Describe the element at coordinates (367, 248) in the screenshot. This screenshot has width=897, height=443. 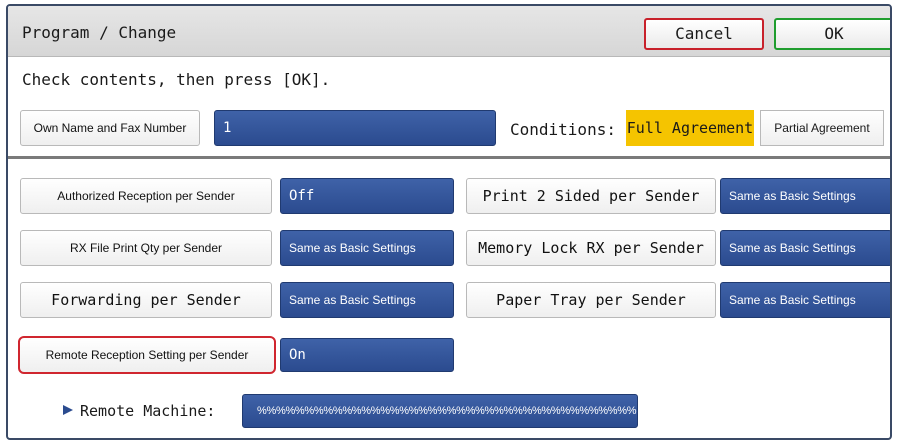
I see `rx-file-print-qty-value: Same as Basic Settings` at that location.